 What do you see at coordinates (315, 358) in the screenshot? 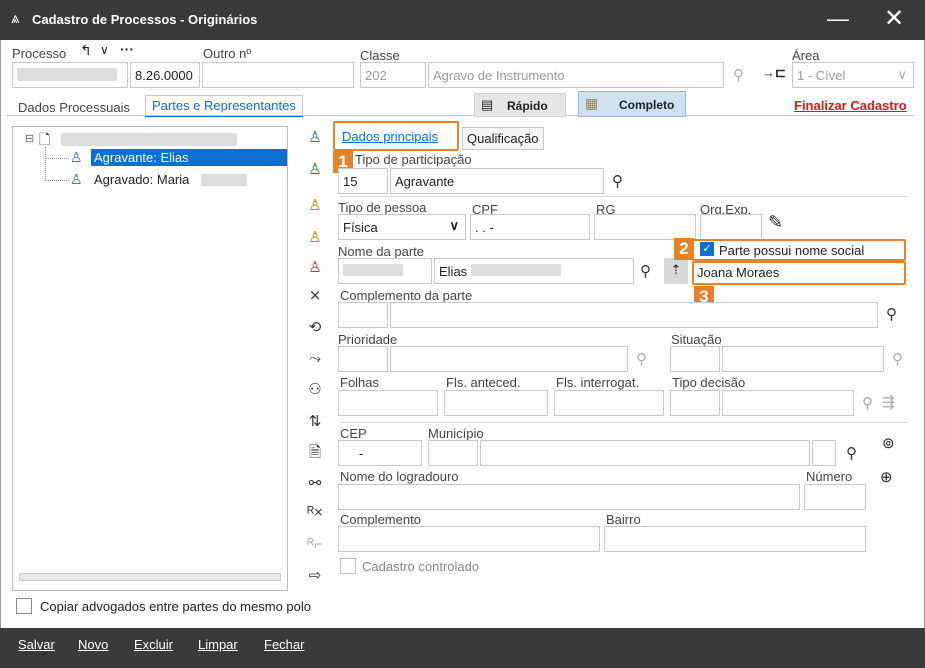
I see `run-party-icon: ⤳` at bounding box center [315, 358].